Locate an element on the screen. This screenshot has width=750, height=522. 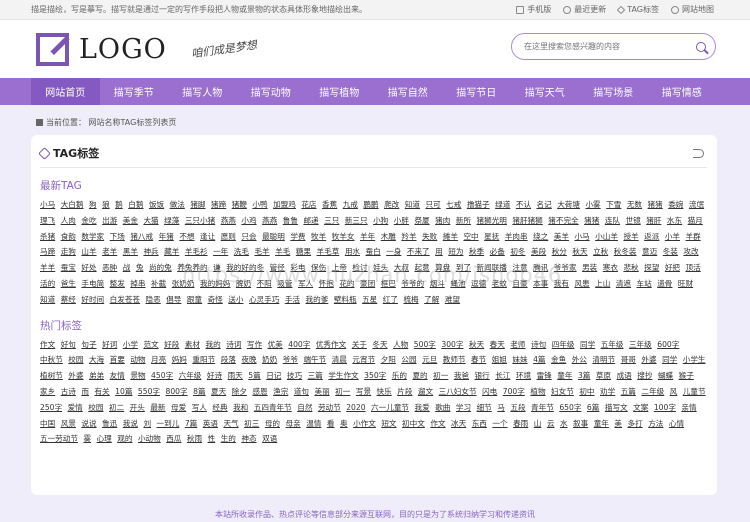
tag-link: 花店 is located at coordinates (308, 205).